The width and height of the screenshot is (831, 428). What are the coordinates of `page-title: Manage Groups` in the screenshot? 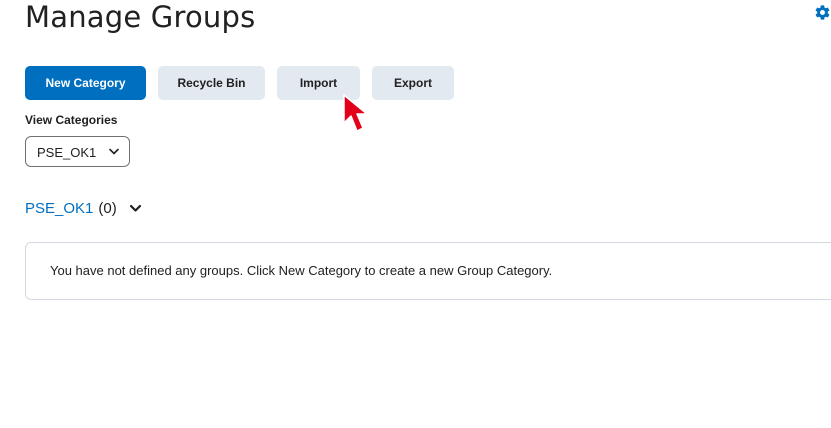 It's located at (140, 17).